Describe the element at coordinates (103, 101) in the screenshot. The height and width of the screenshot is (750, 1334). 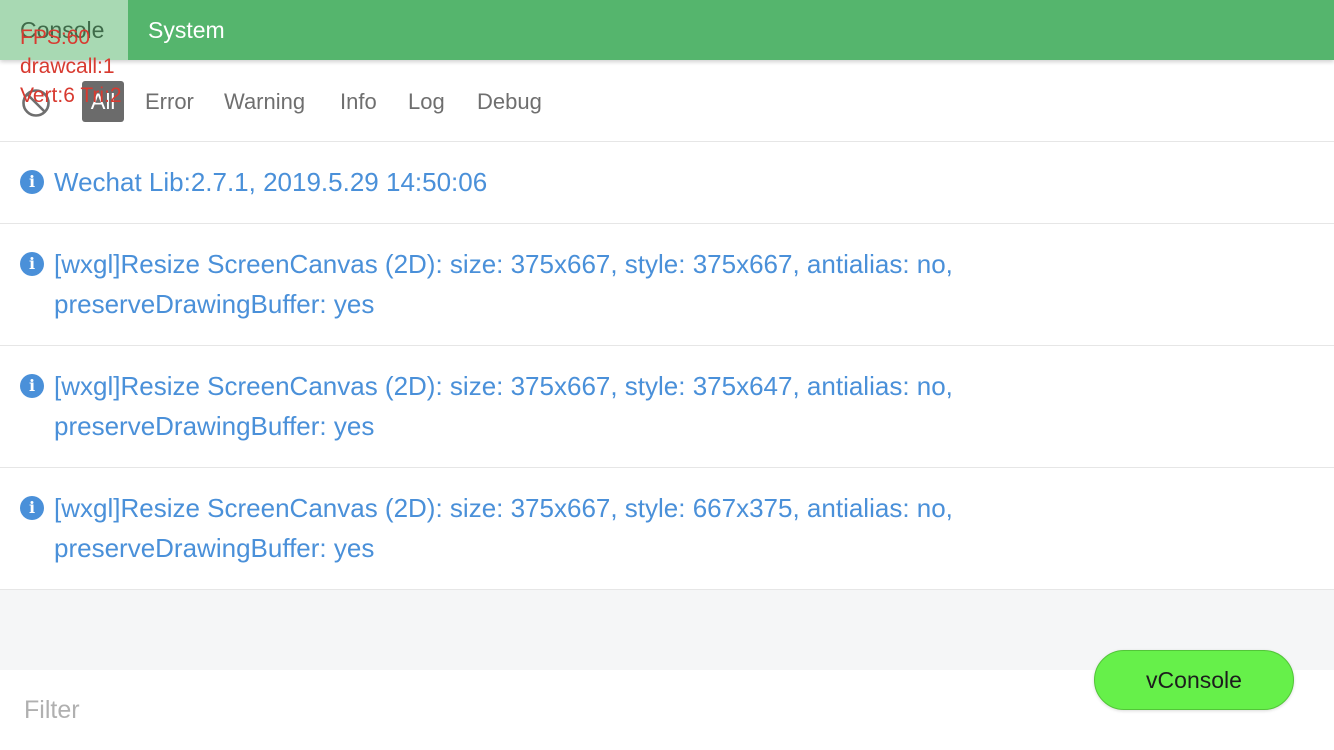
I see `level-filter-all: All` at that location.